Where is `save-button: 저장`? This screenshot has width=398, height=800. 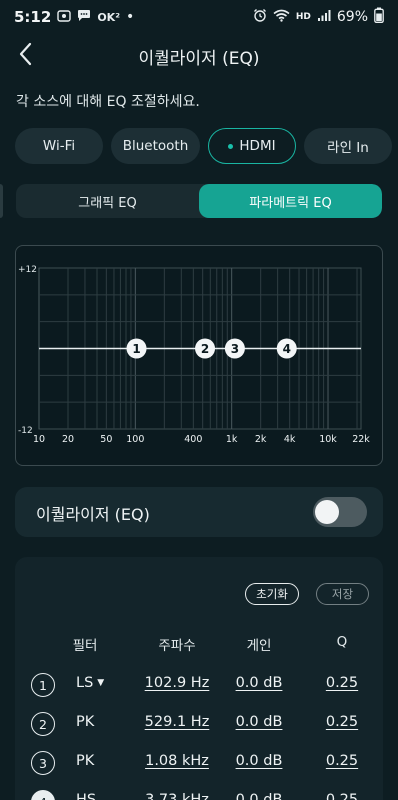 save-button: 저장 is located at coordinates (342, 594).